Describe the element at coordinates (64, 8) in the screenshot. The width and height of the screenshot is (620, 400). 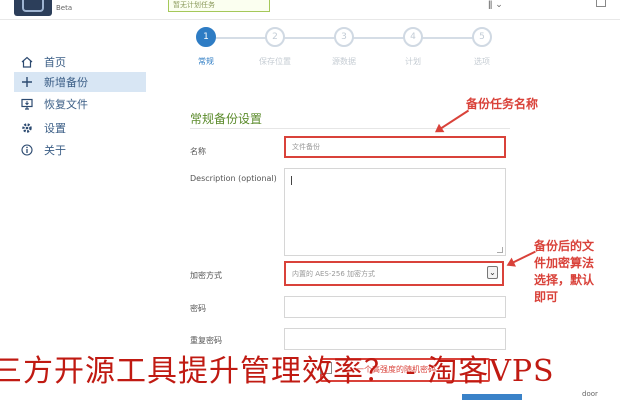
I see `beta-badge: Beta` at that location.